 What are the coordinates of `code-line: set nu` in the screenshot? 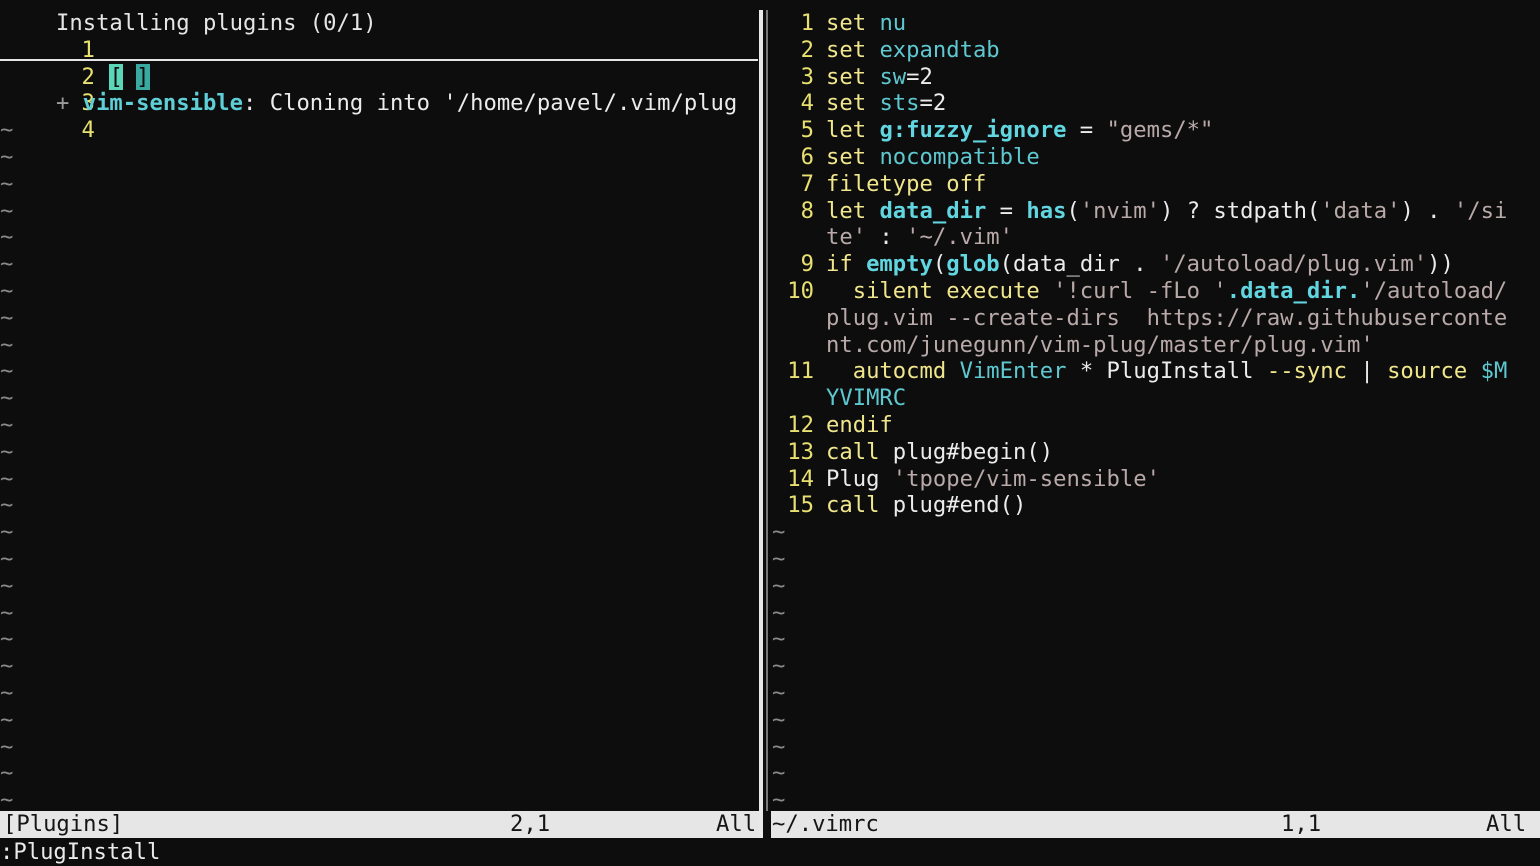 It's located at (866, 23).